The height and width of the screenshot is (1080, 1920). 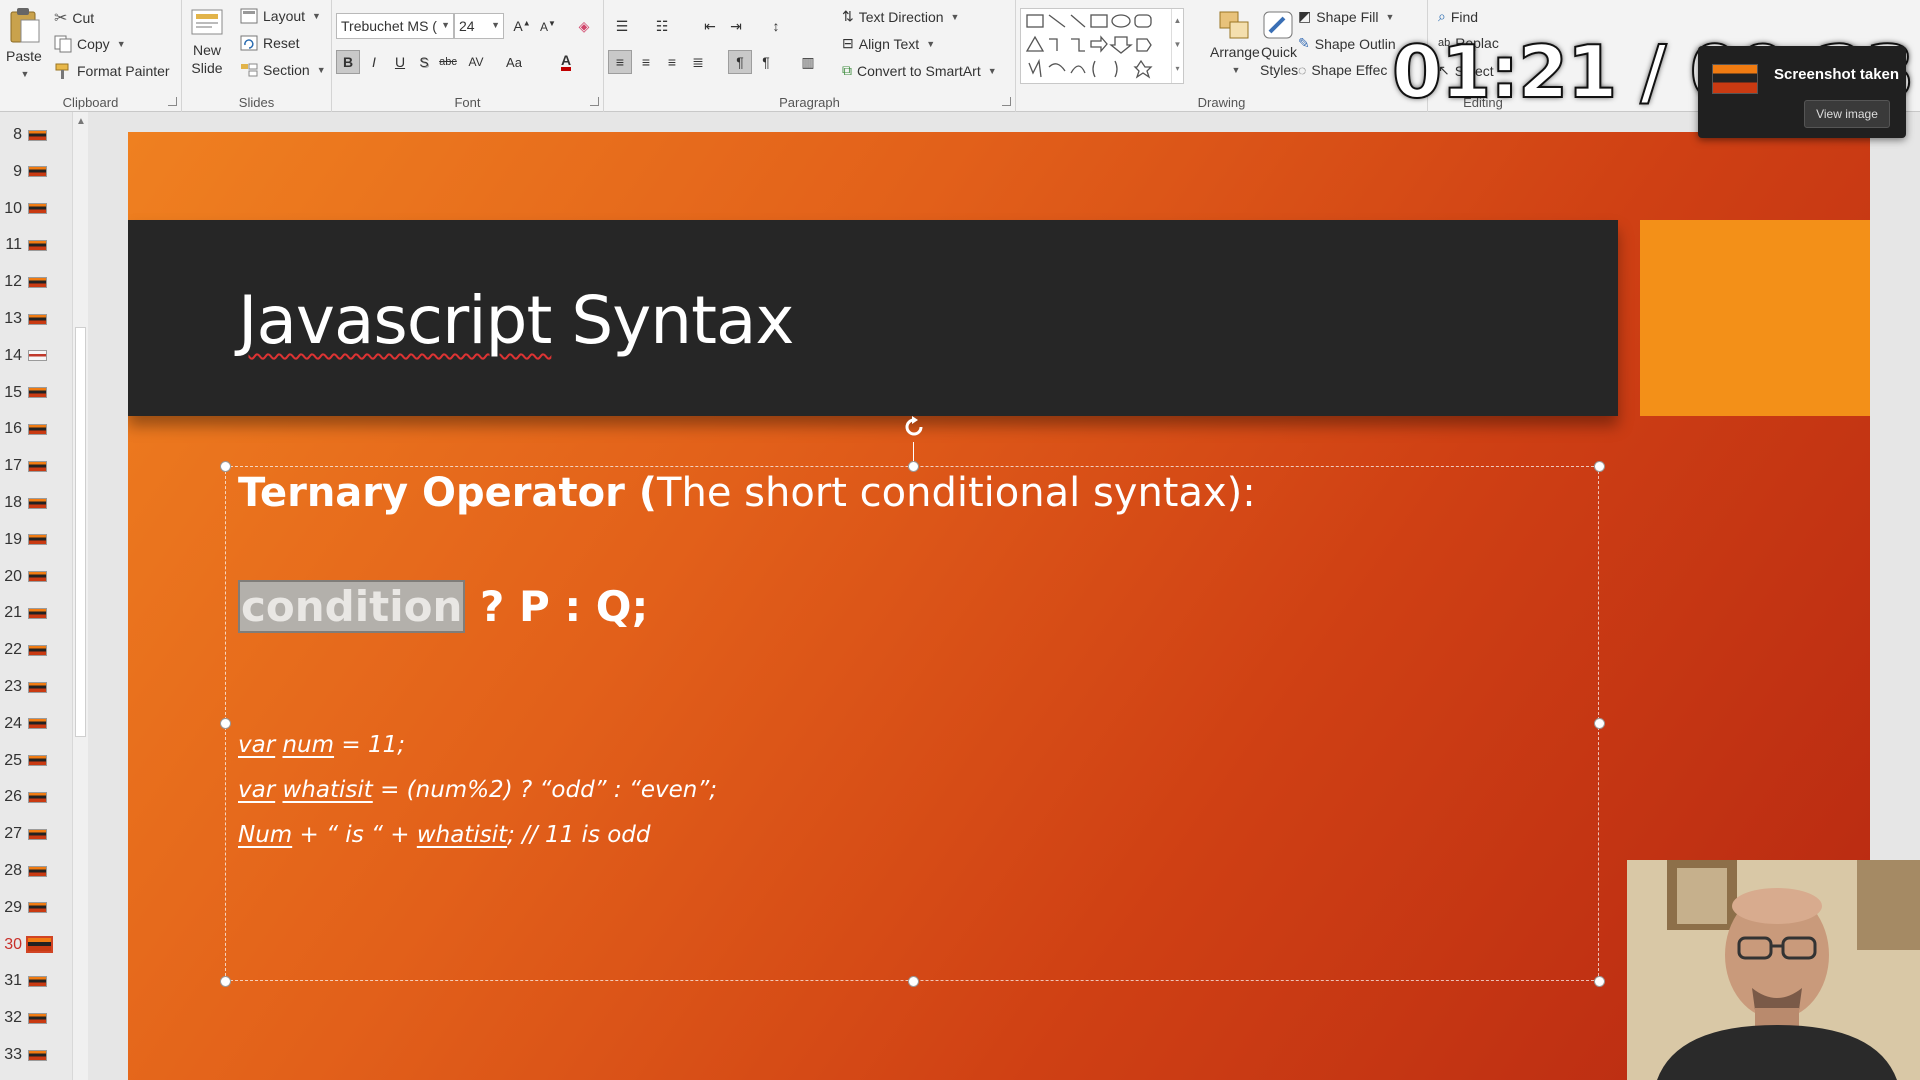 I want to click on title-band: Javascript Syntax, so click(x=873, y=318).